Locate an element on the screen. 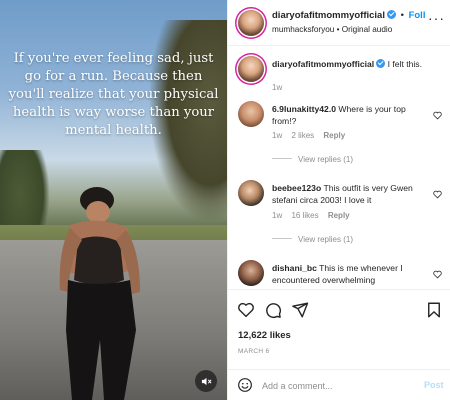  author-line: diaryofafitmommyofficial • Foll is located at coordinates (348, 15).